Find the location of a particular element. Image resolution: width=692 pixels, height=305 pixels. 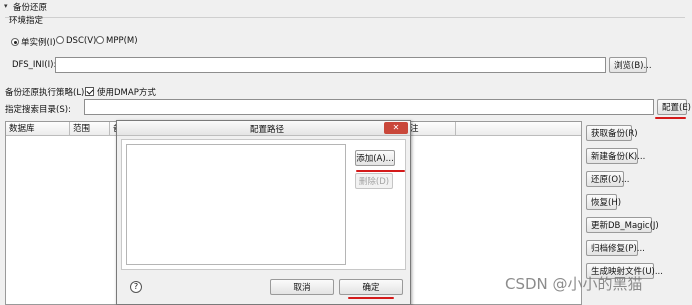

add-highlight-underline is located at coordinates (380, 171).